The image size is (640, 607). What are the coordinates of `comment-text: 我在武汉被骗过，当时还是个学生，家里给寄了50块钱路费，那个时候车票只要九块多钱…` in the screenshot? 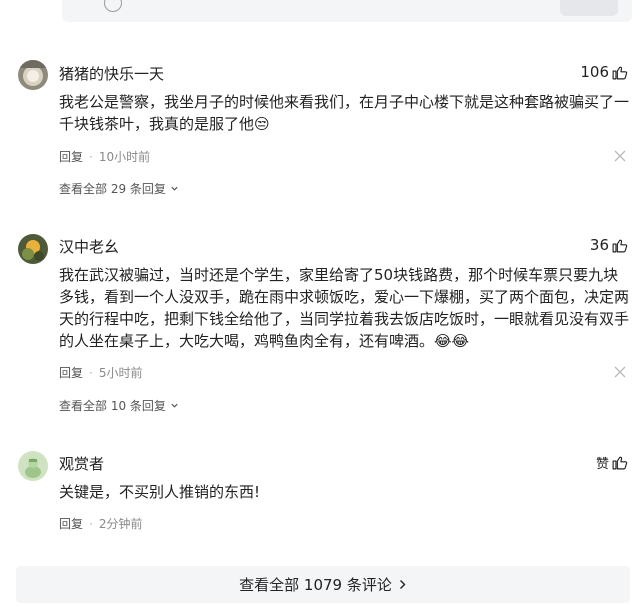 It's located at (344, 308).